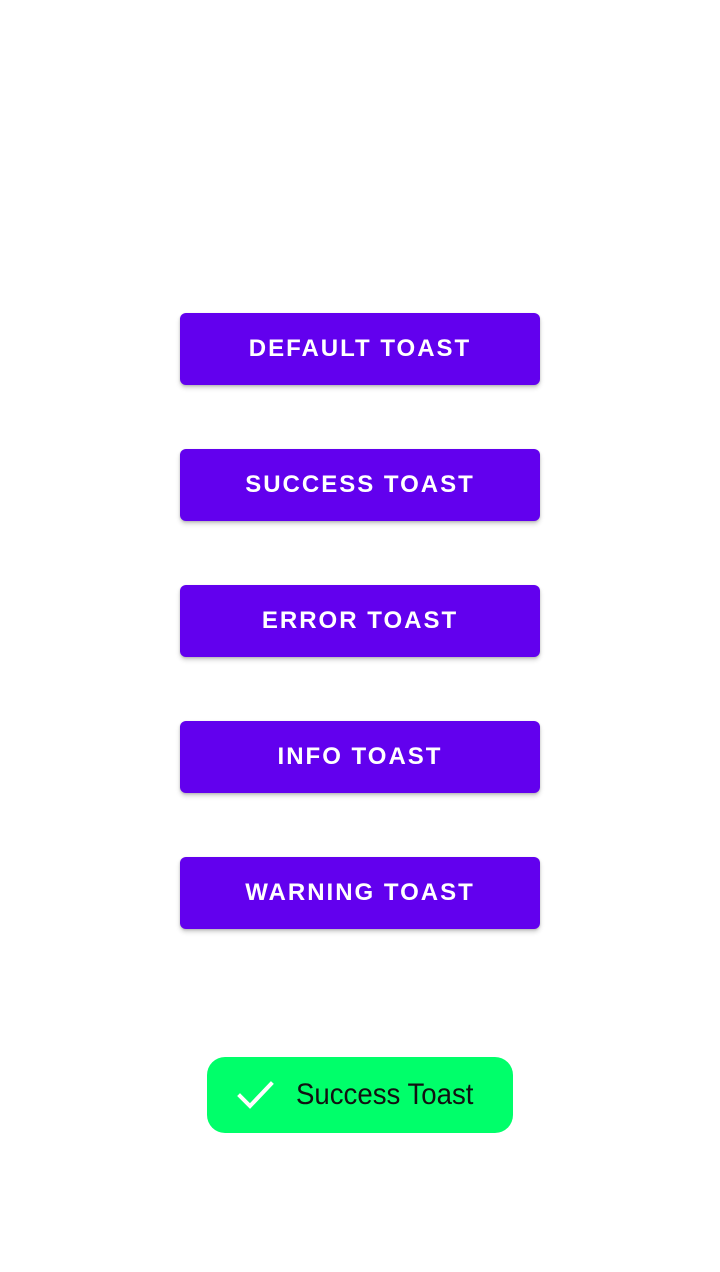  I want to click on info-toast-button: INFO TOAST, so click(360, 757).